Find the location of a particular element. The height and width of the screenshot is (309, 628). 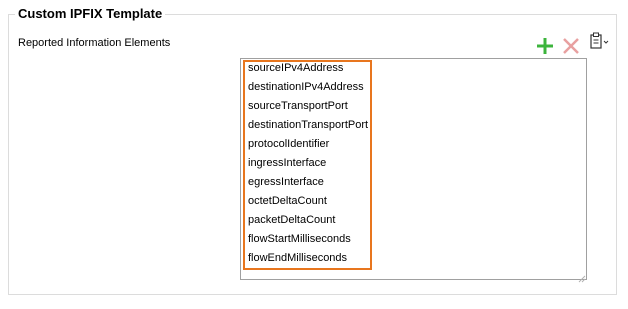

add-element-button is located at coordinates (545, 46).